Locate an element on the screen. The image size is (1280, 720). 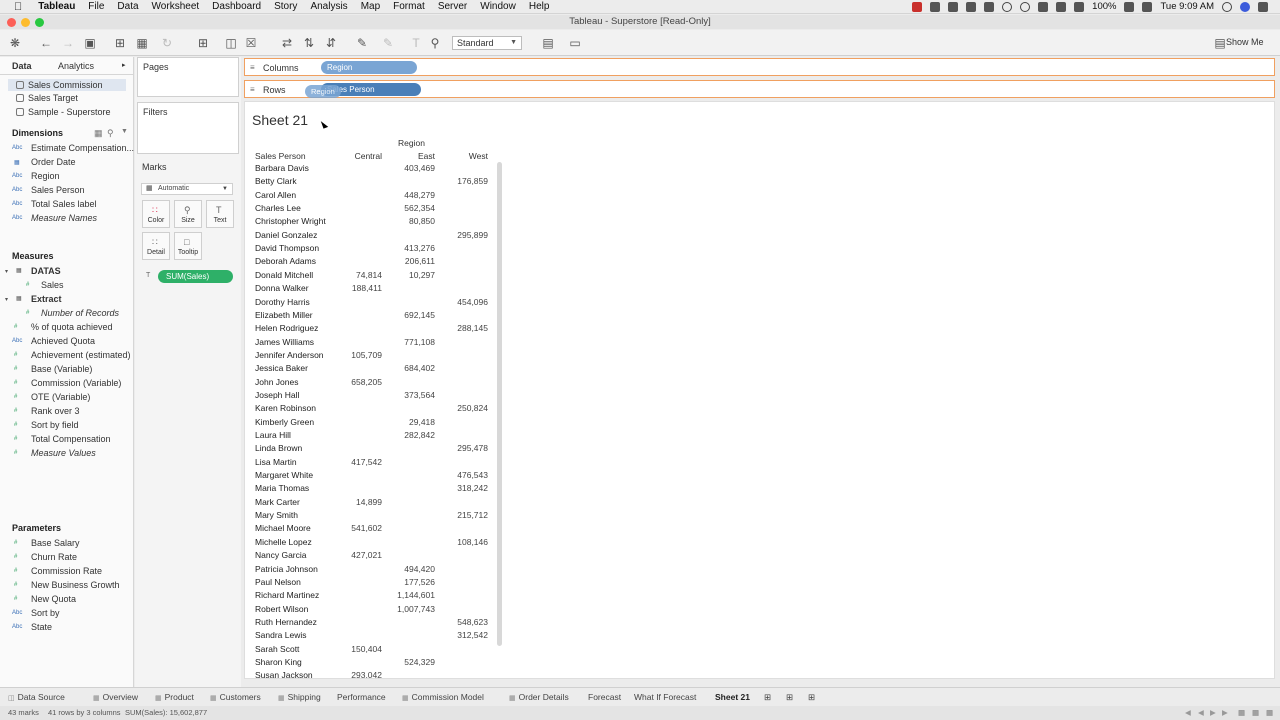
parameter-field: State is located at coordinates (41, 627).